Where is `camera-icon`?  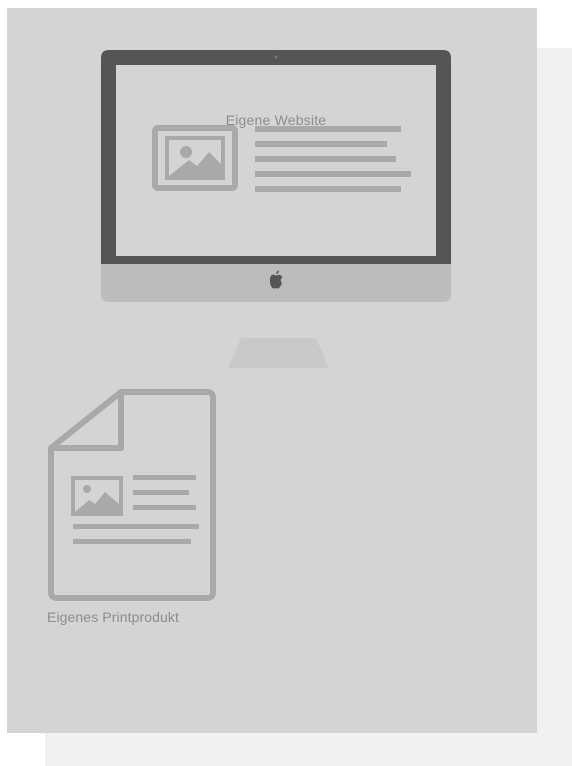
camera-icon is located at coordinates (276, 57).